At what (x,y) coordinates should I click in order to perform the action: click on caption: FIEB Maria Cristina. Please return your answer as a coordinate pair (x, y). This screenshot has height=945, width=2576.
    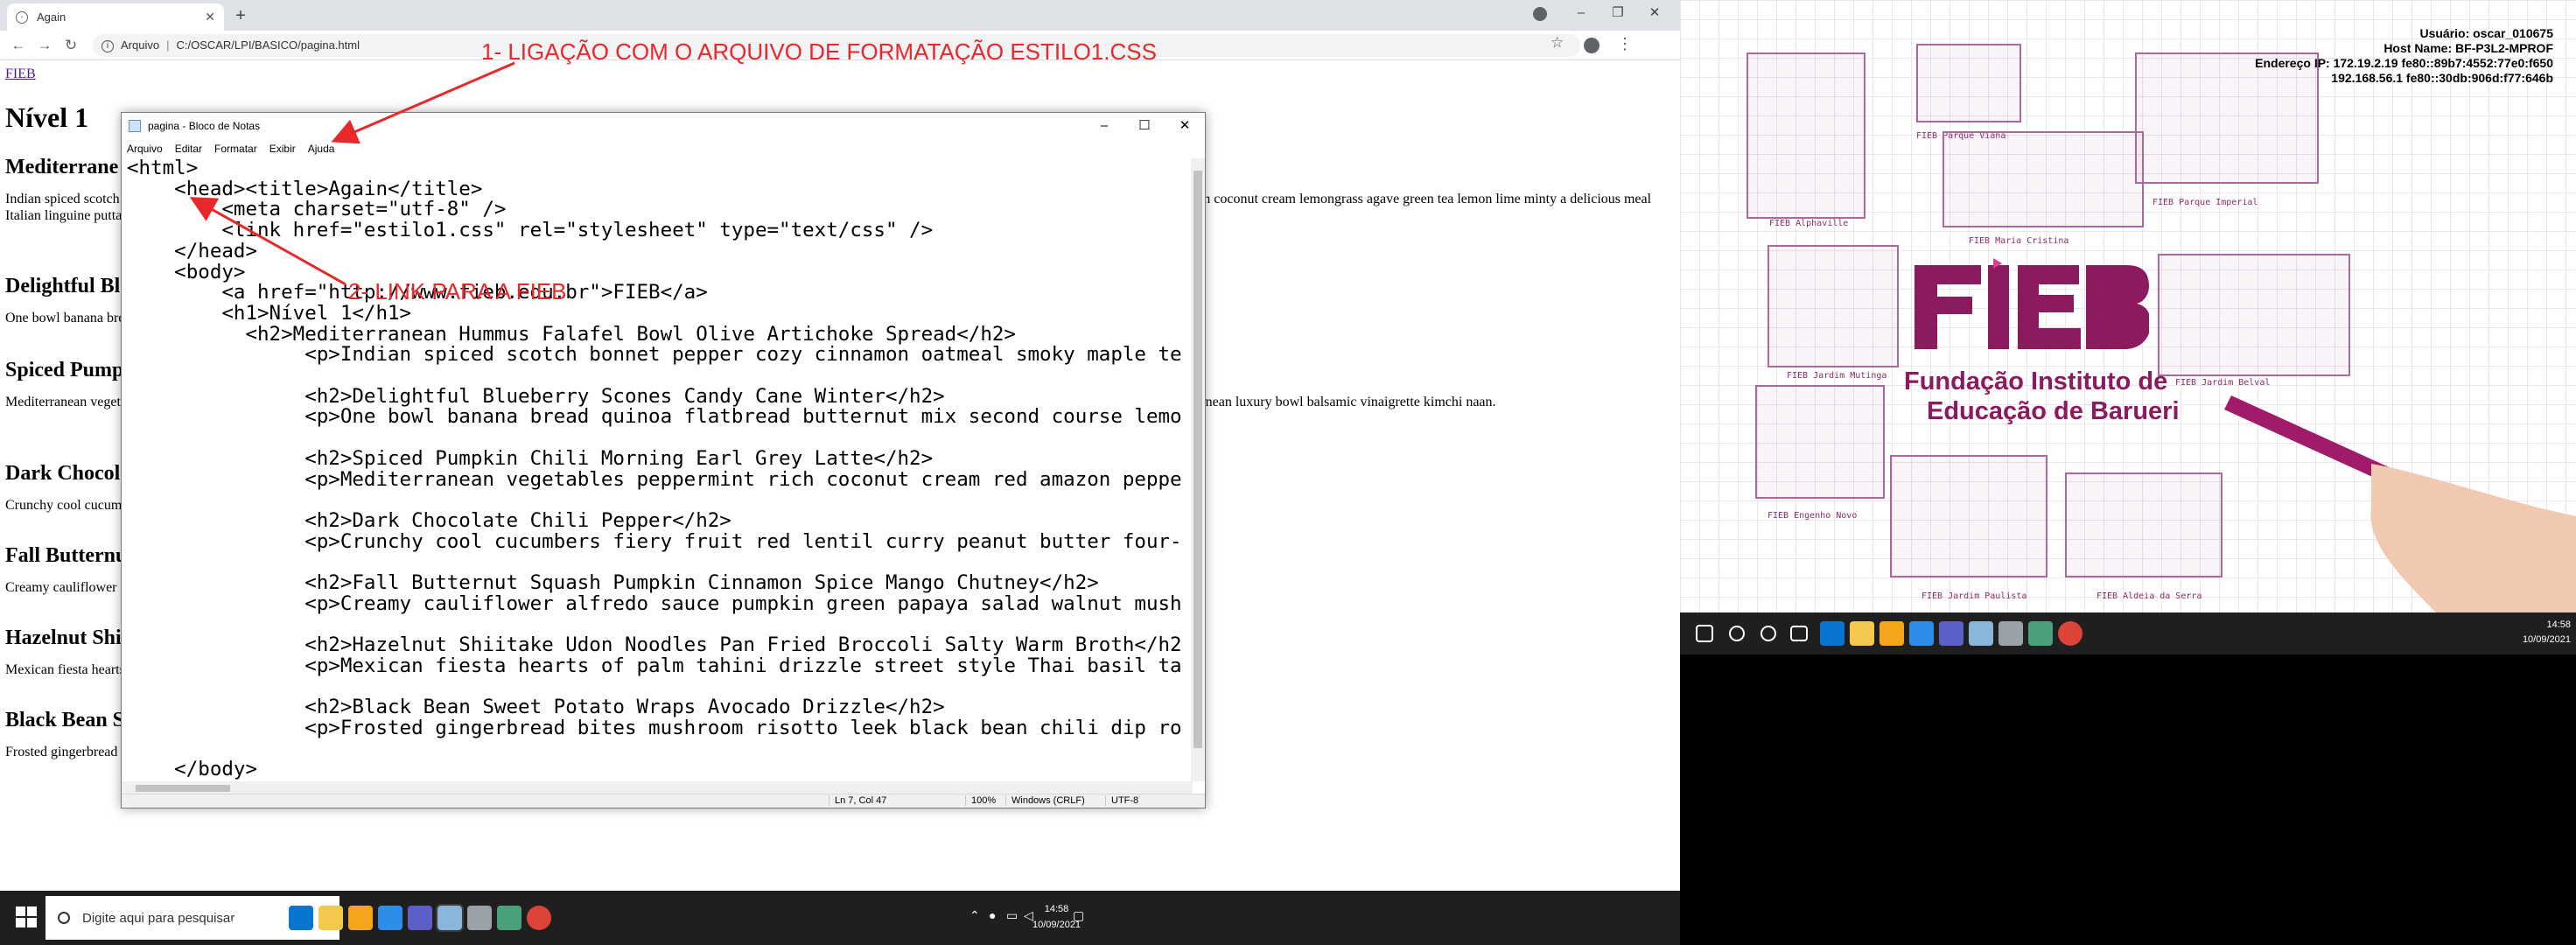
    Looking at the image, I should click on (2019, 241).